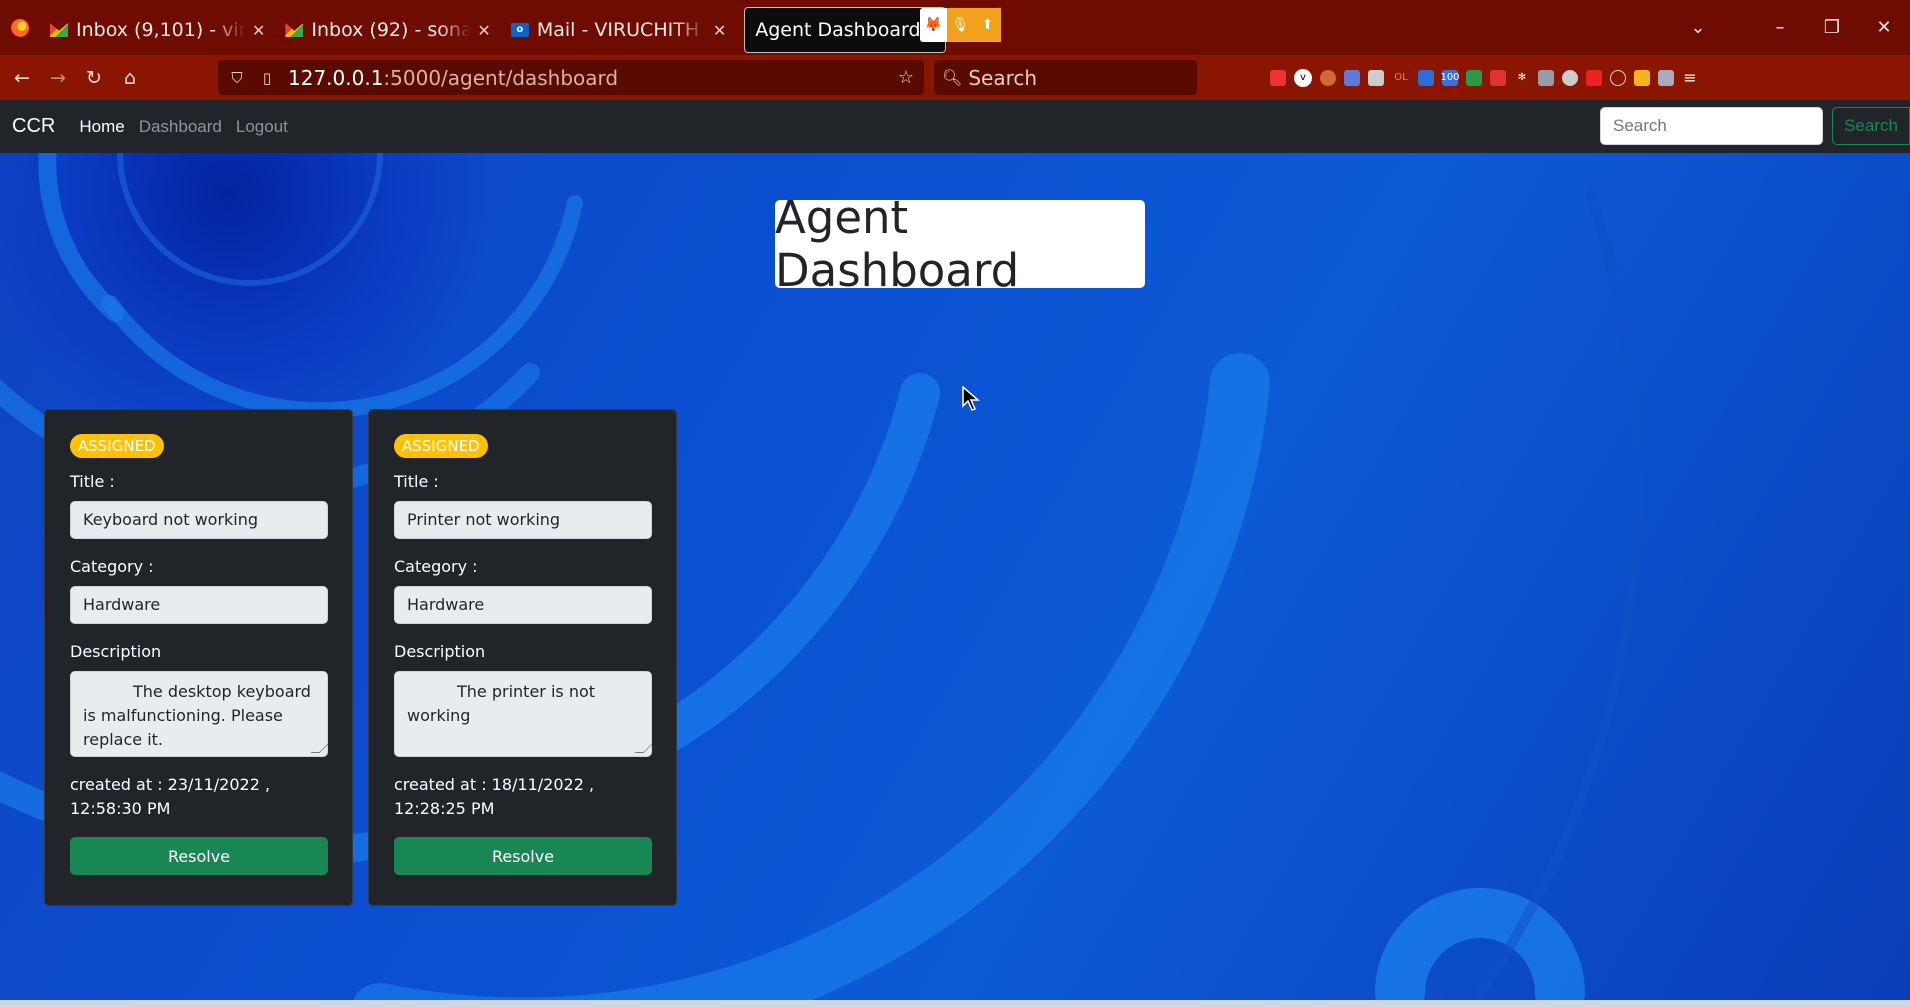  I want to click on extension-sheets-icon, so click(1474, 77).